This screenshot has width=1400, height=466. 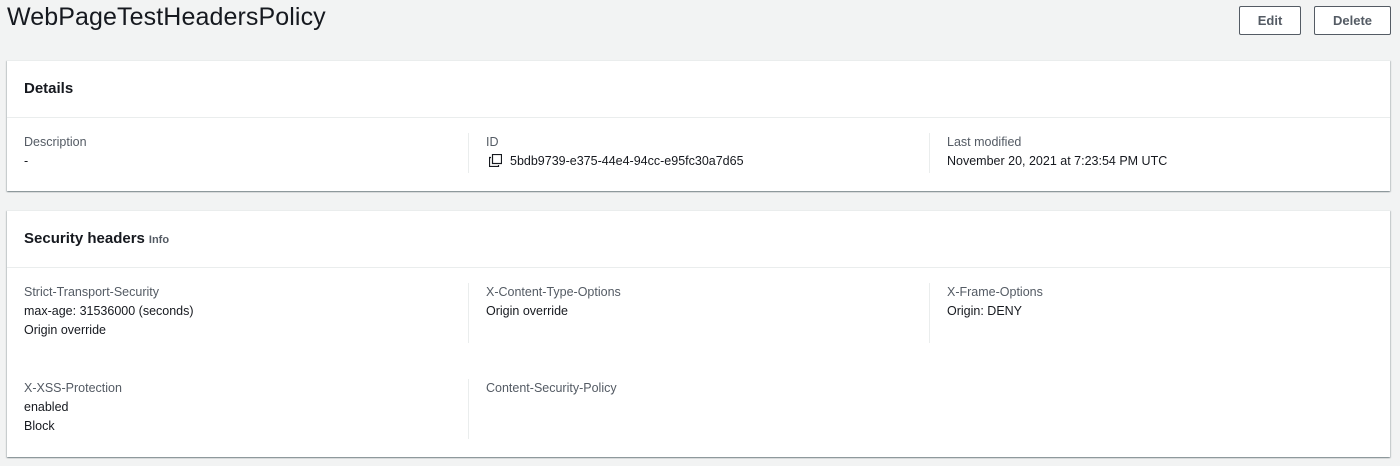 I want to click on xfo-value: Origin: DENY, so click(x=985, y=311).